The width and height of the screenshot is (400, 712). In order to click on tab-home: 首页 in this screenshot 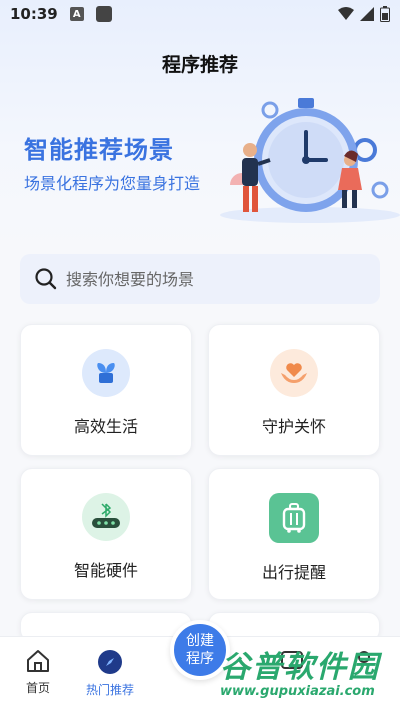, I will do `click(38, 672)`.